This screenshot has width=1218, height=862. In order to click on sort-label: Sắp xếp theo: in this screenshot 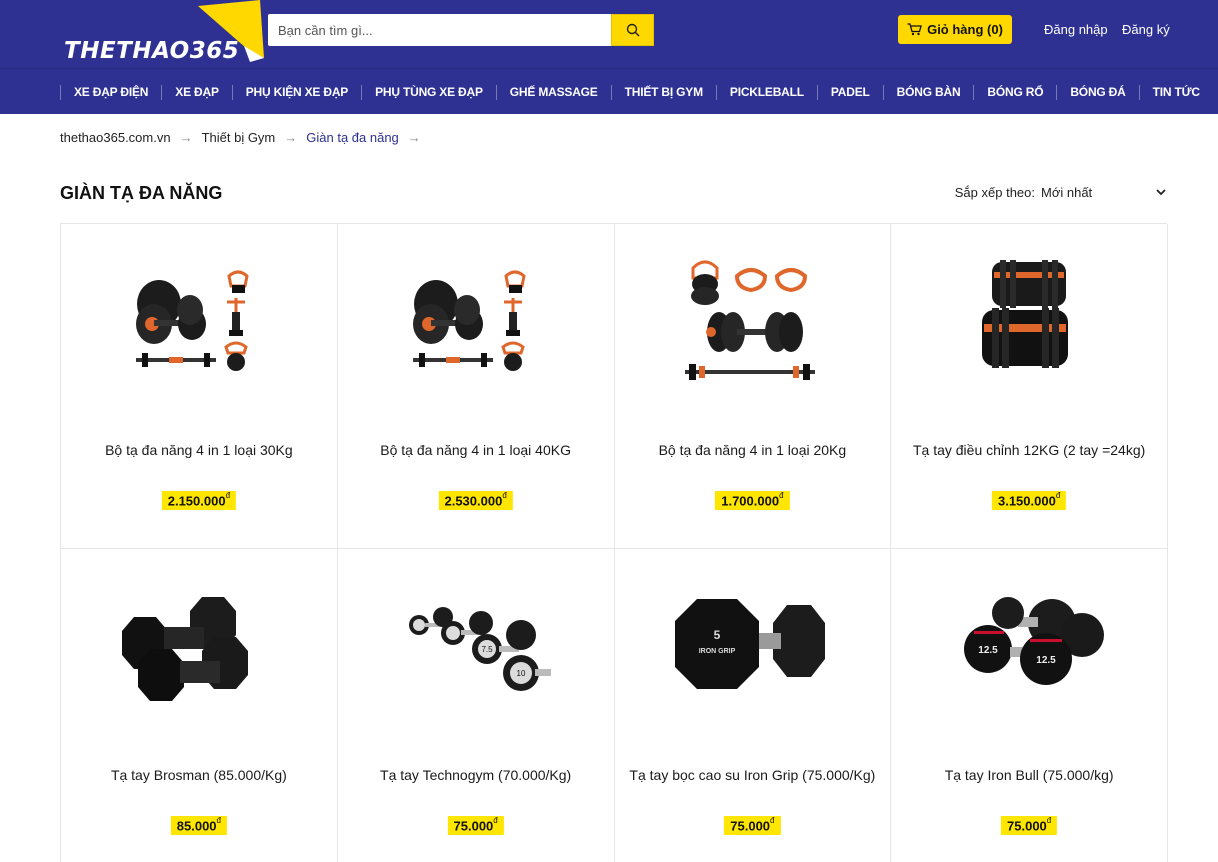, I will do `click(994, 192)`.